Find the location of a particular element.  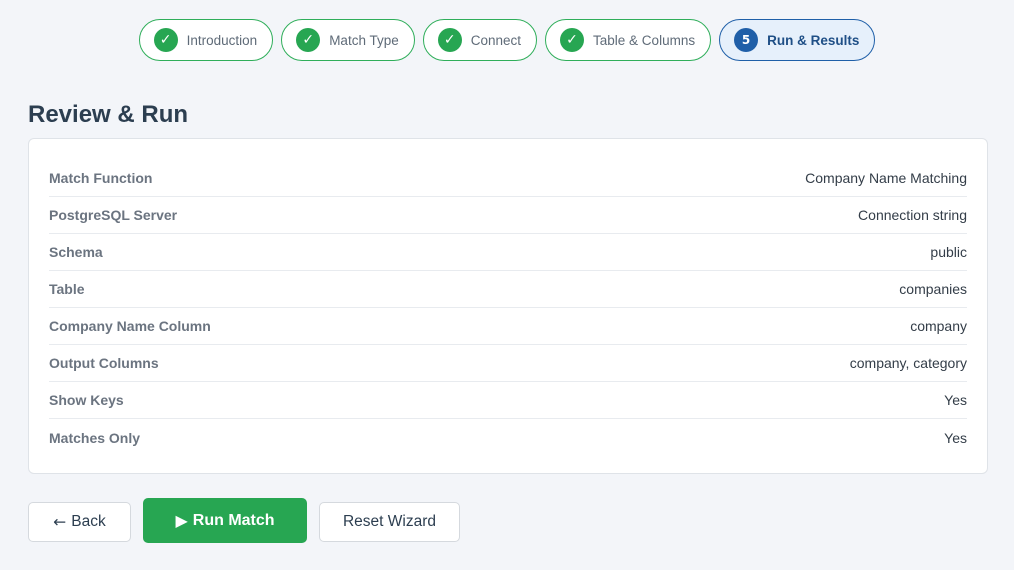

wizard-actions: ← Back ▶ Run Match Reset Wizard is located at coordinates (244, 520).